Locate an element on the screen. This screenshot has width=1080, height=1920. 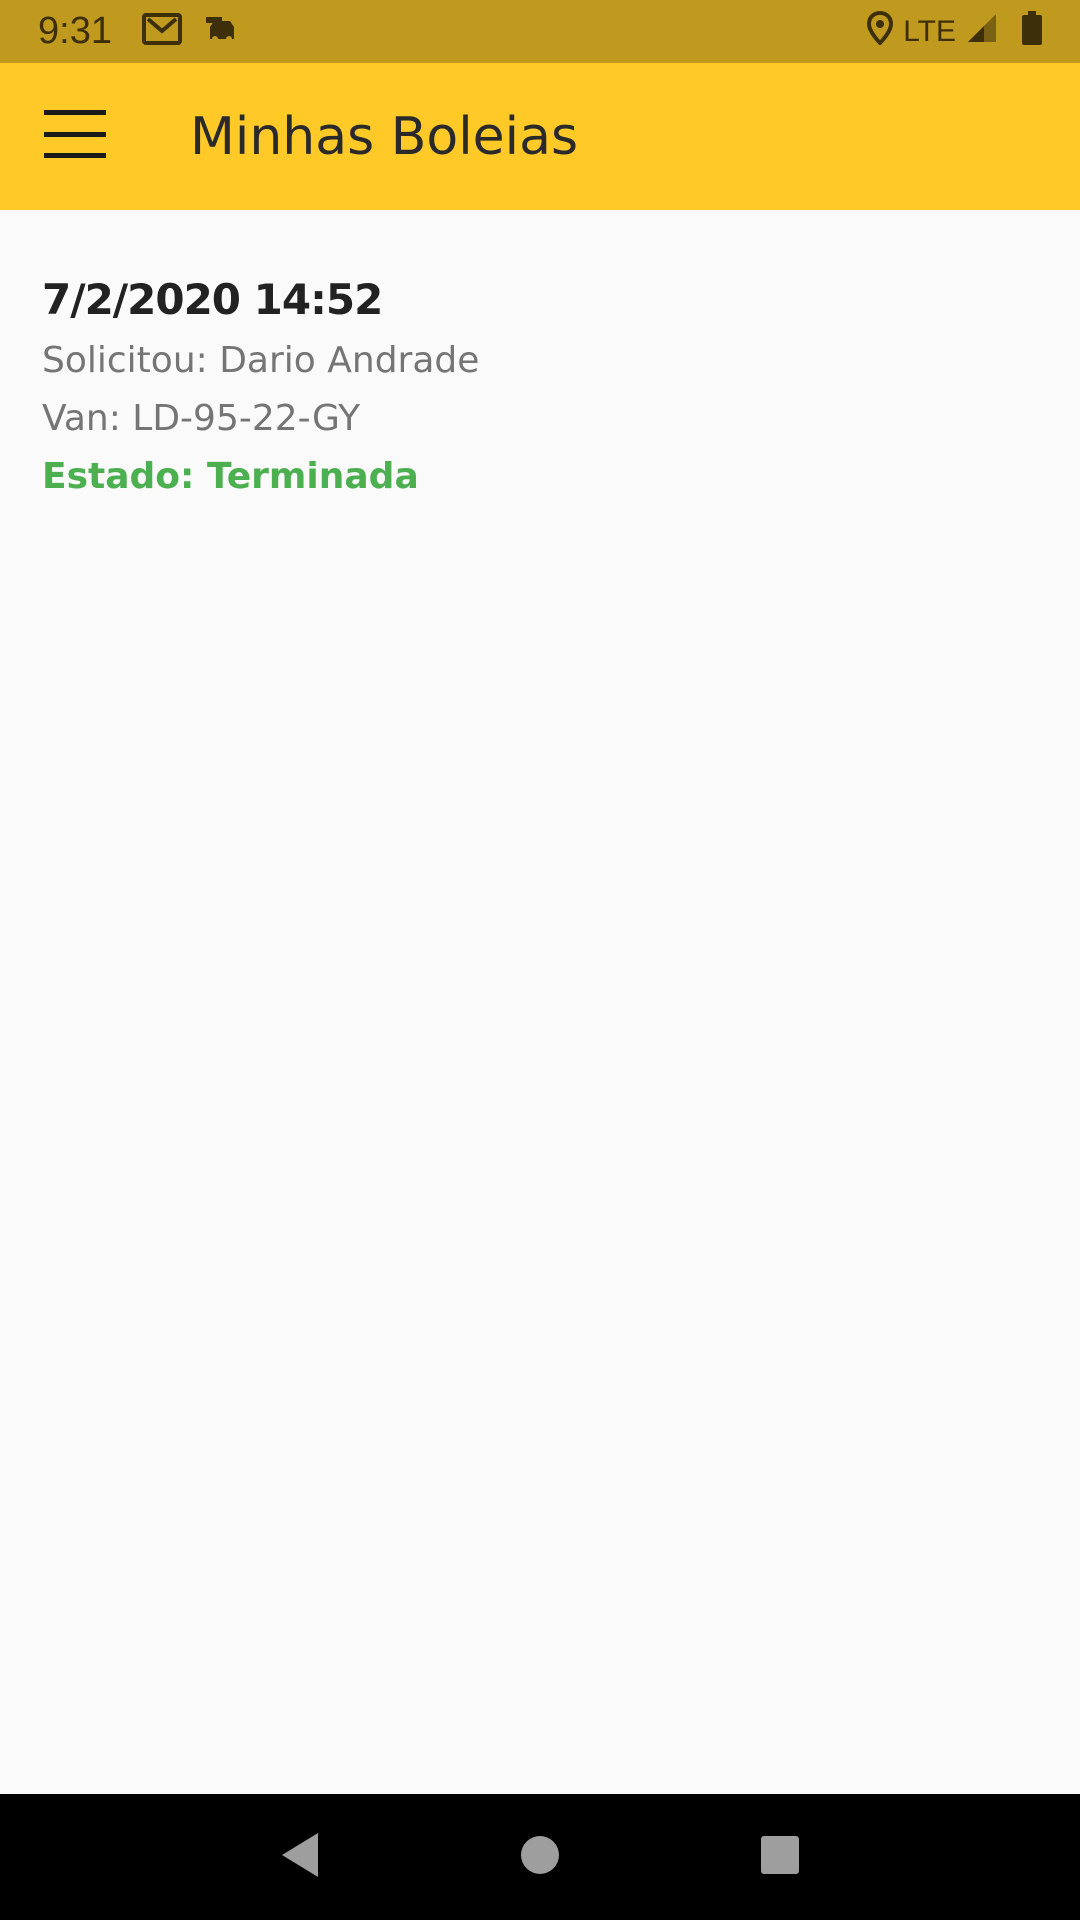
back-icon is located at coordinates (300, 1857).